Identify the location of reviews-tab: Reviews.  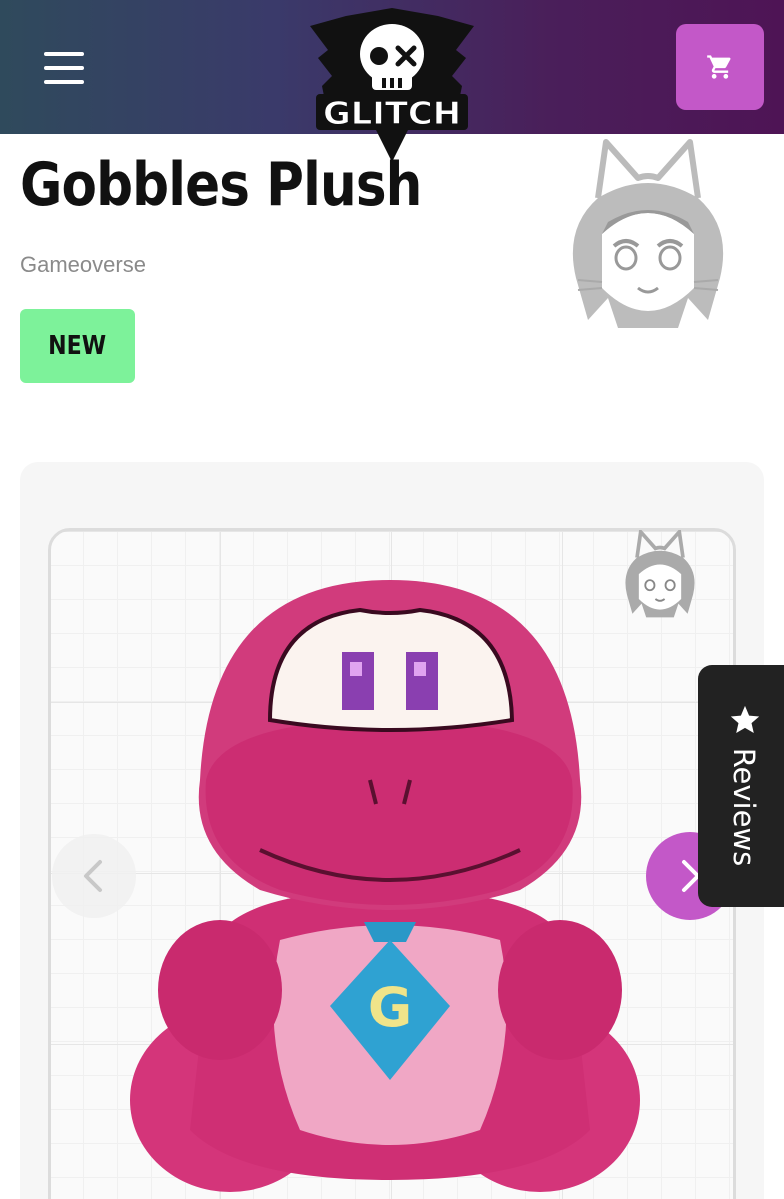
(741, 786).